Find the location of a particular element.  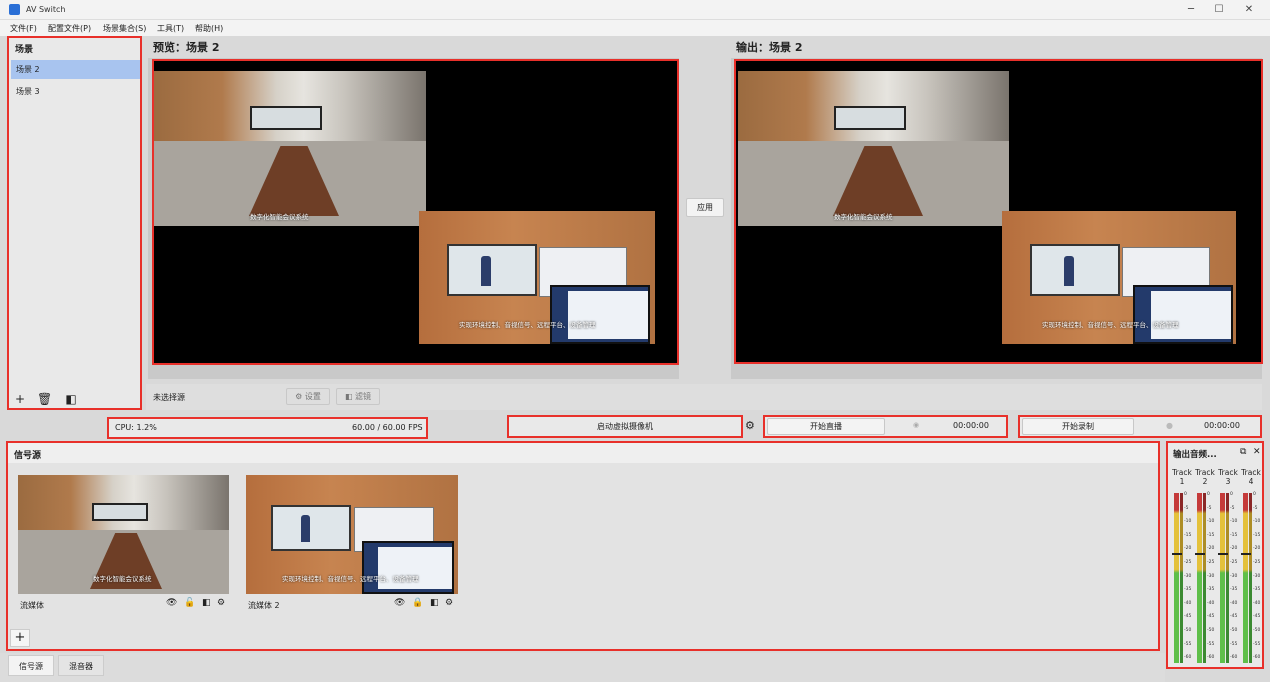

preview-caption-top: 数字化智能会议系统 is located at coordinates (279, 217).